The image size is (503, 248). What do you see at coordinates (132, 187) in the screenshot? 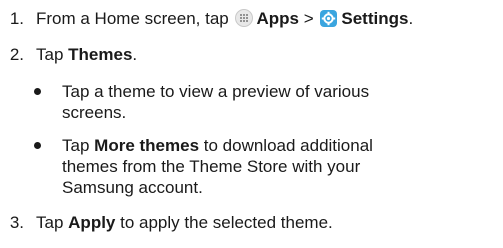
I see `bullet-line: Samsung account.` at bounding box center [132, 187].